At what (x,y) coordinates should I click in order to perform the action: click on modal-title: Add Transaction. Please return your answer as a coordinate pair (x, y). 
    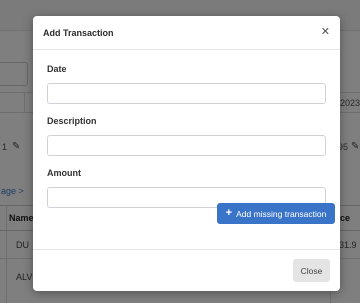
    Looking at the image, I should click on (78, 32).